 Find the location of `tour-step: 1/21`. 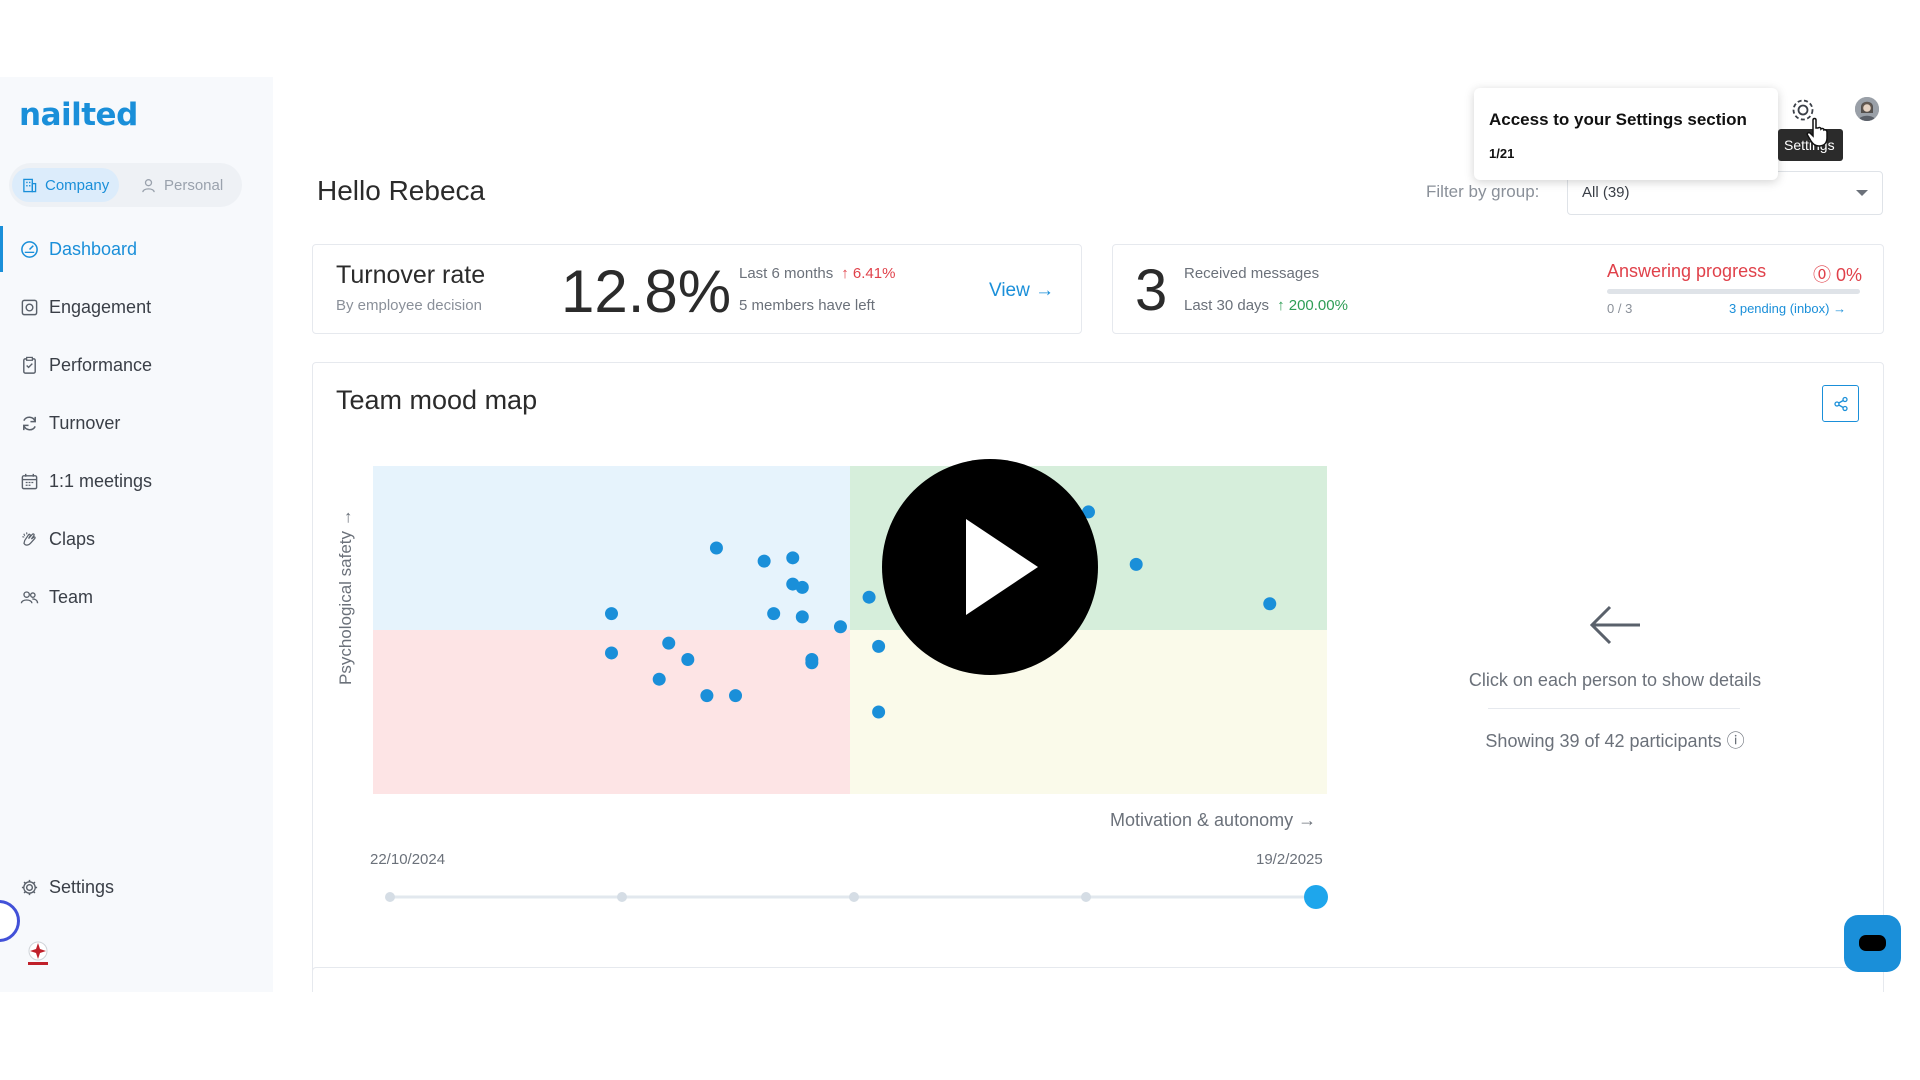

tour-step: 1/21 is located at coordinates (1502, 153).